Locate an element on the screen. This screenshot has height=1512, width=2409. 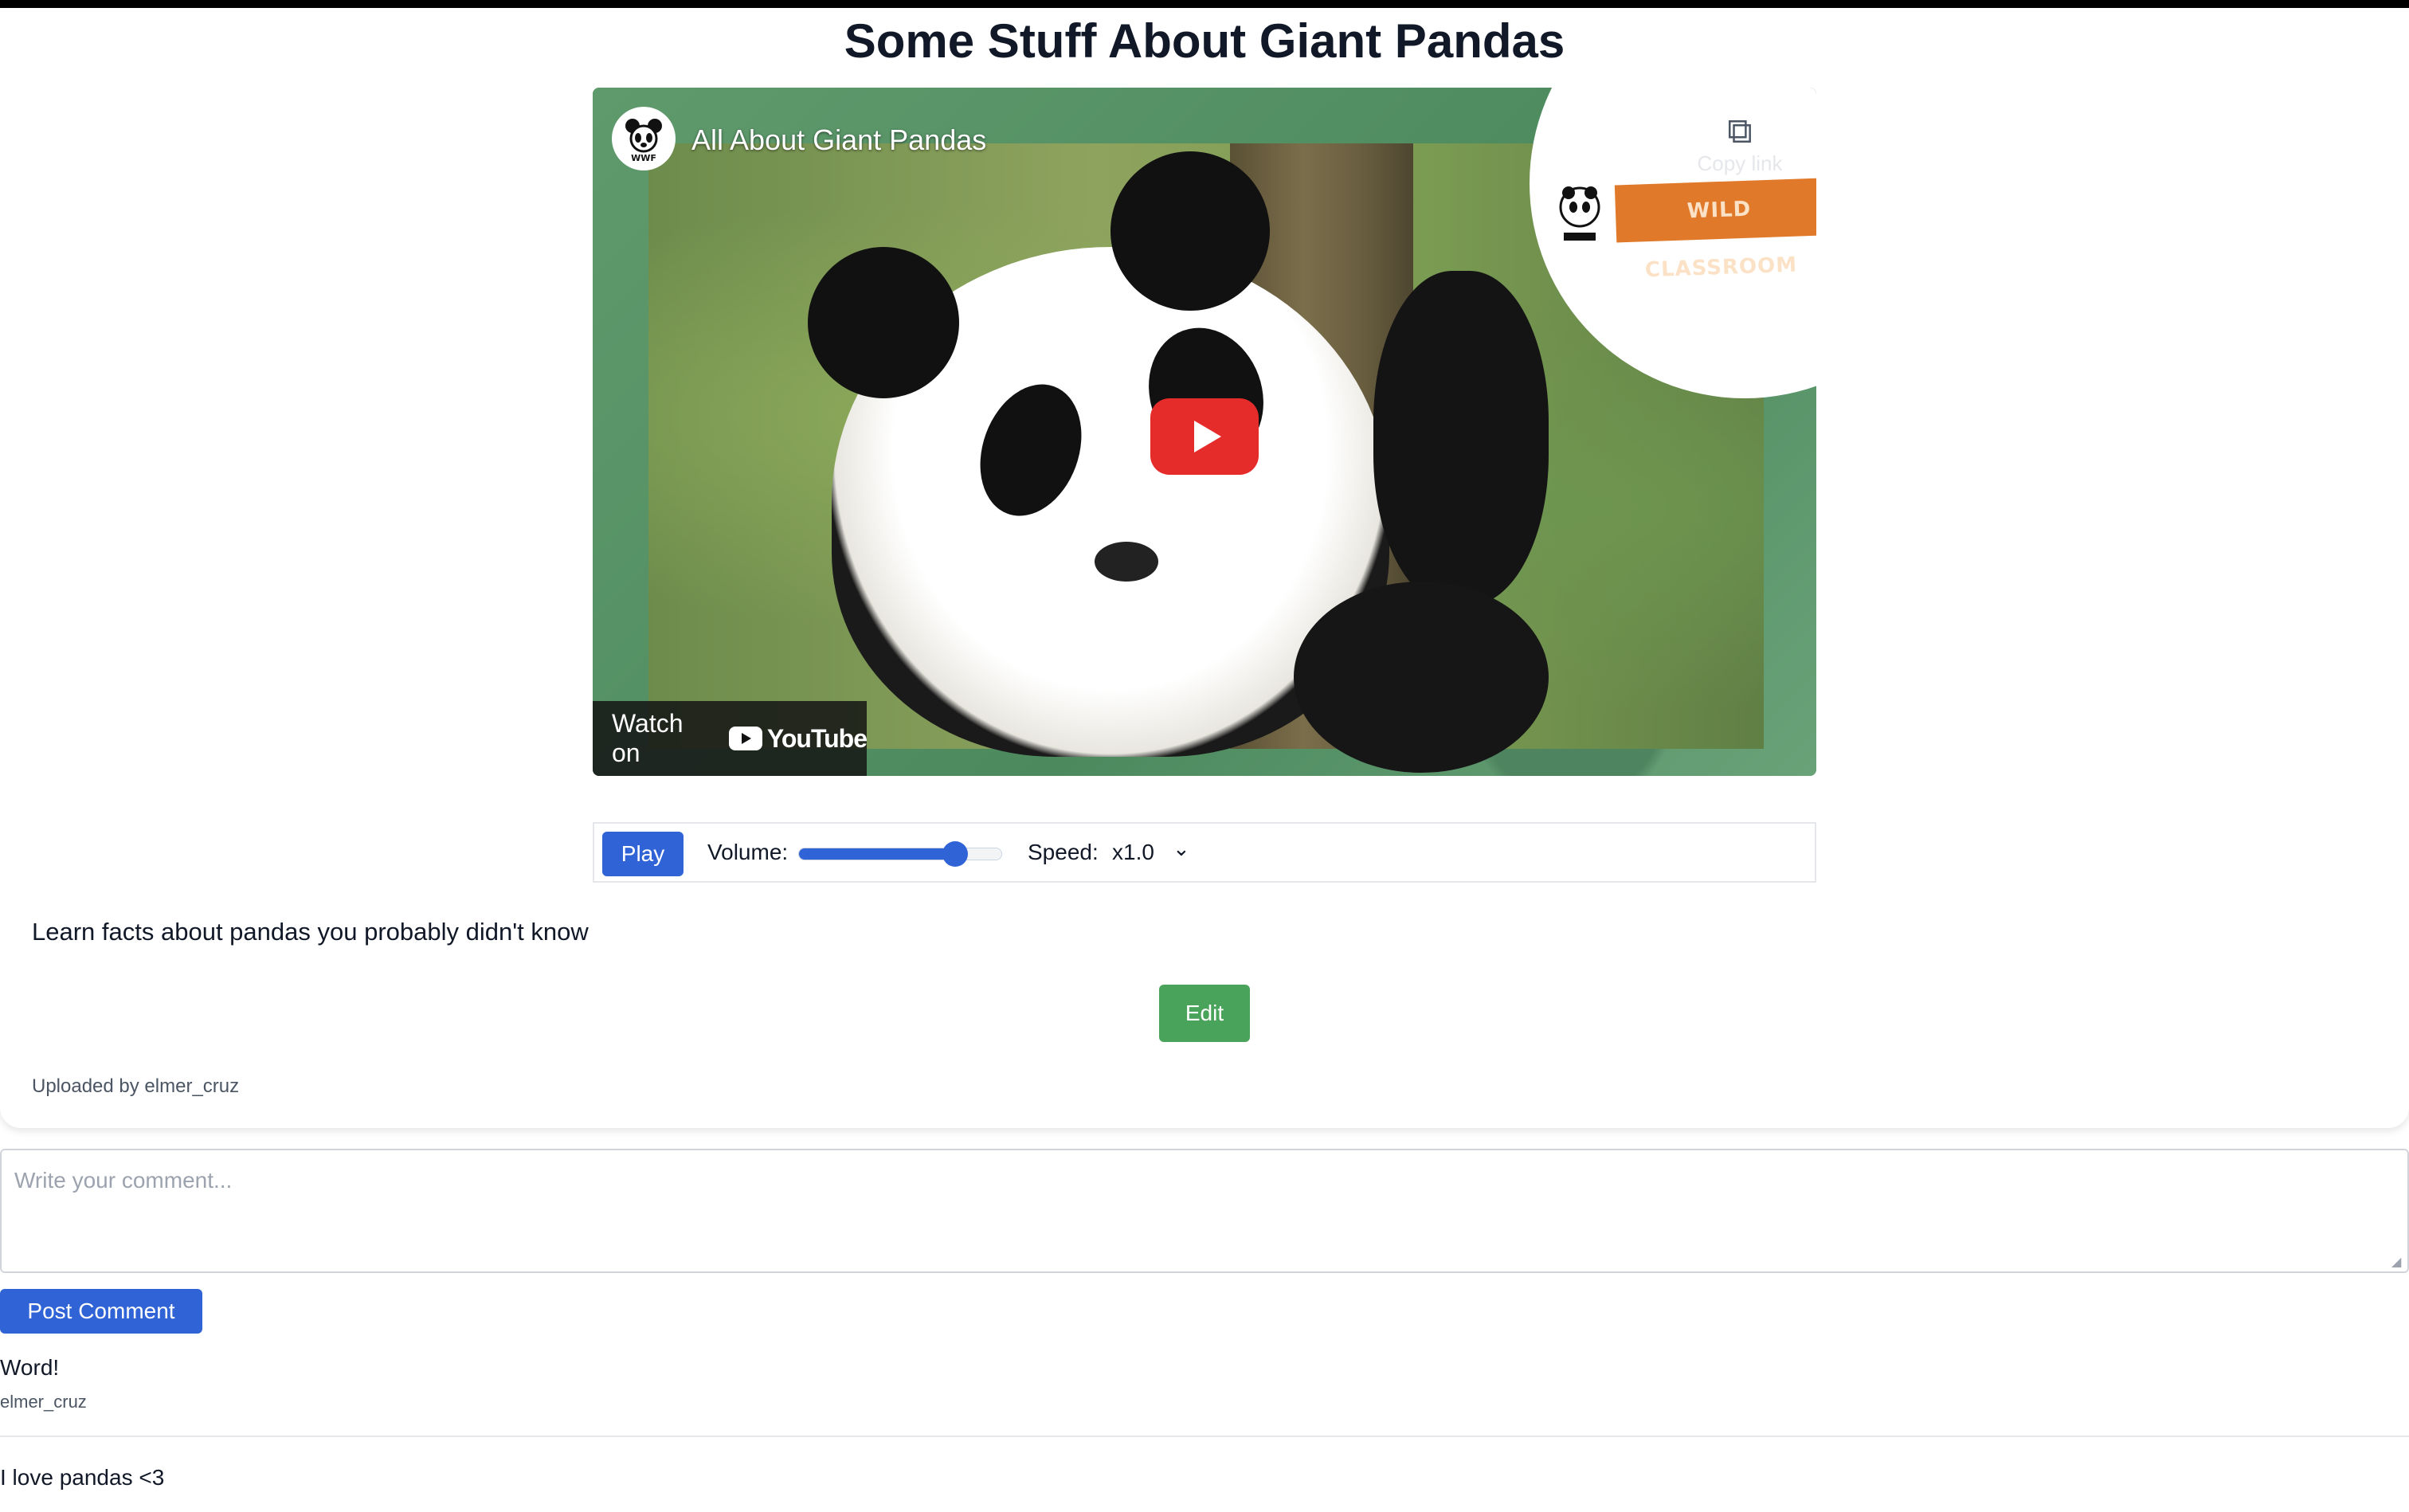
youtube-logo: YouTube is located at coordinates (798, 739).